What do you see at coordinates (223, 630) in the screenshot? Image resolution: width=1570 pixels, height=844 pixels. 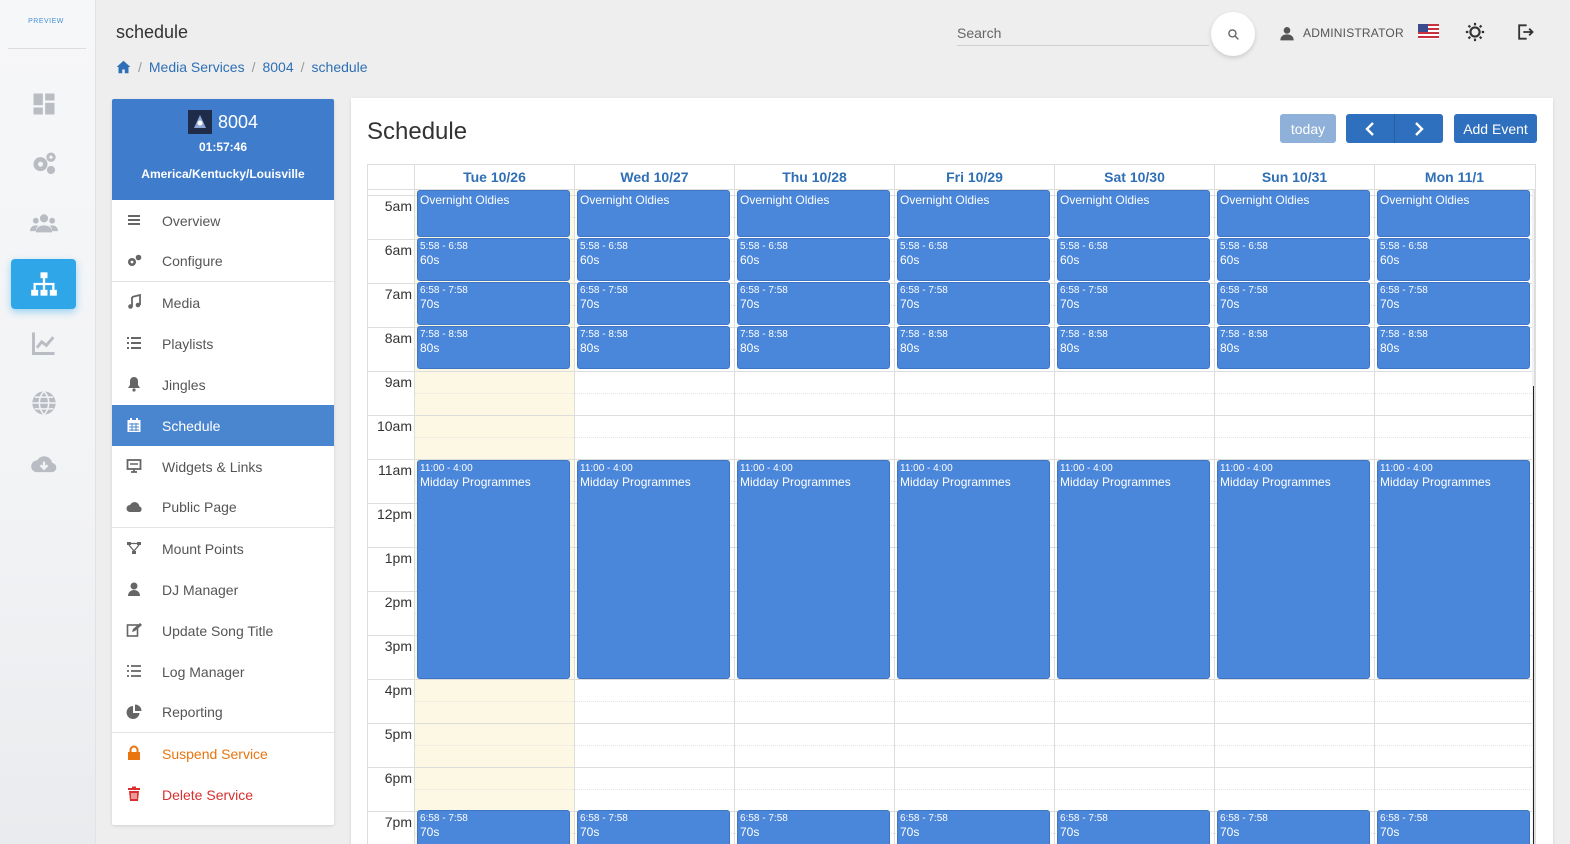 I see `menu-item-update-song-title: Update Song Title` at bounding box center [223, 630].